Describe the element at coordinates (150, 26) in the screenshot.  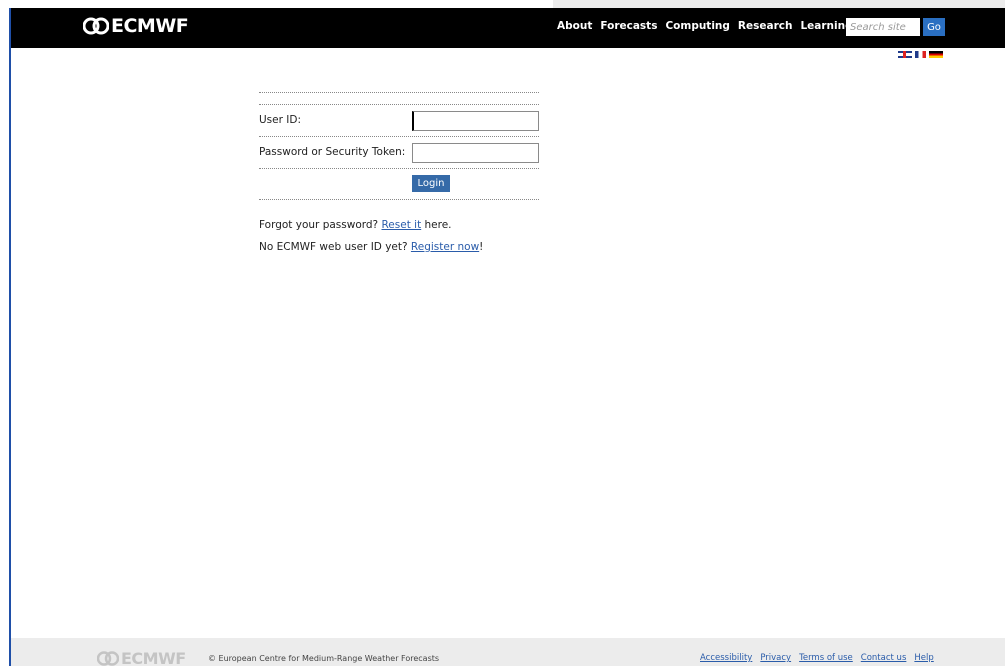
I see `logo-text: ECMWF` at that location.